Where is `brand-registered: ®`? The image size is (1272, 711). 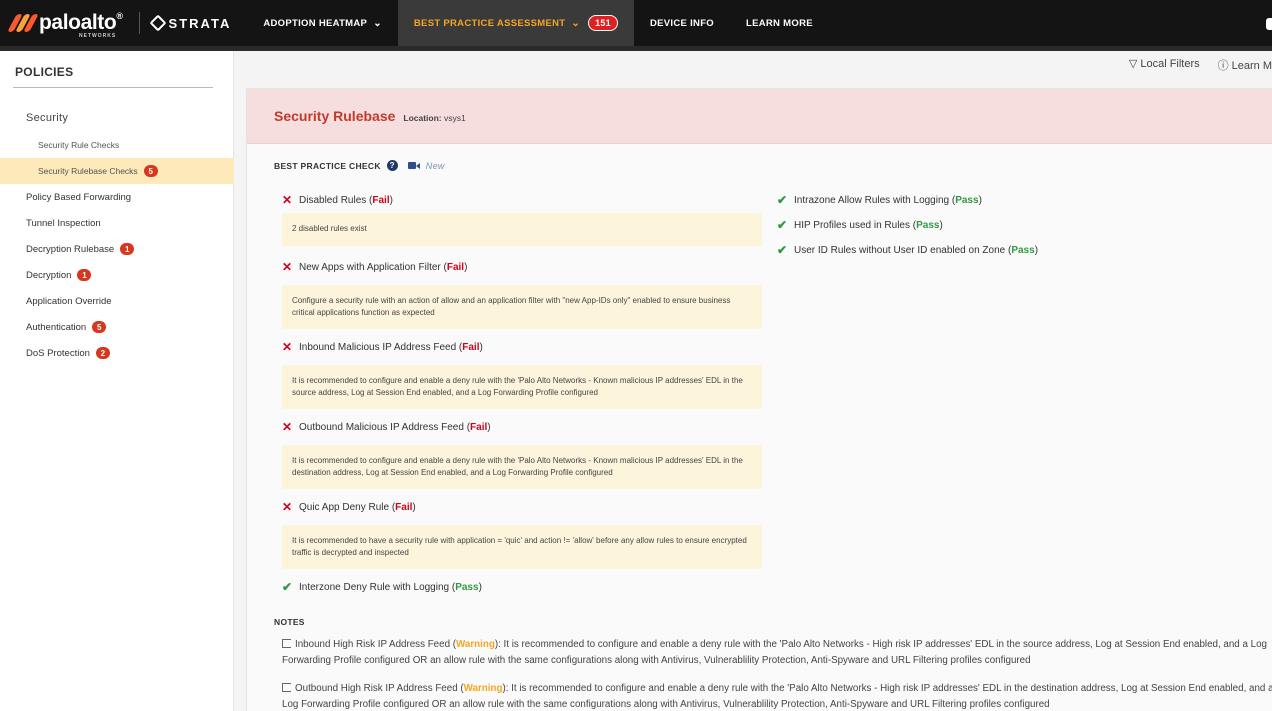 brand-registered: ® is located at coordinates (119, 16).